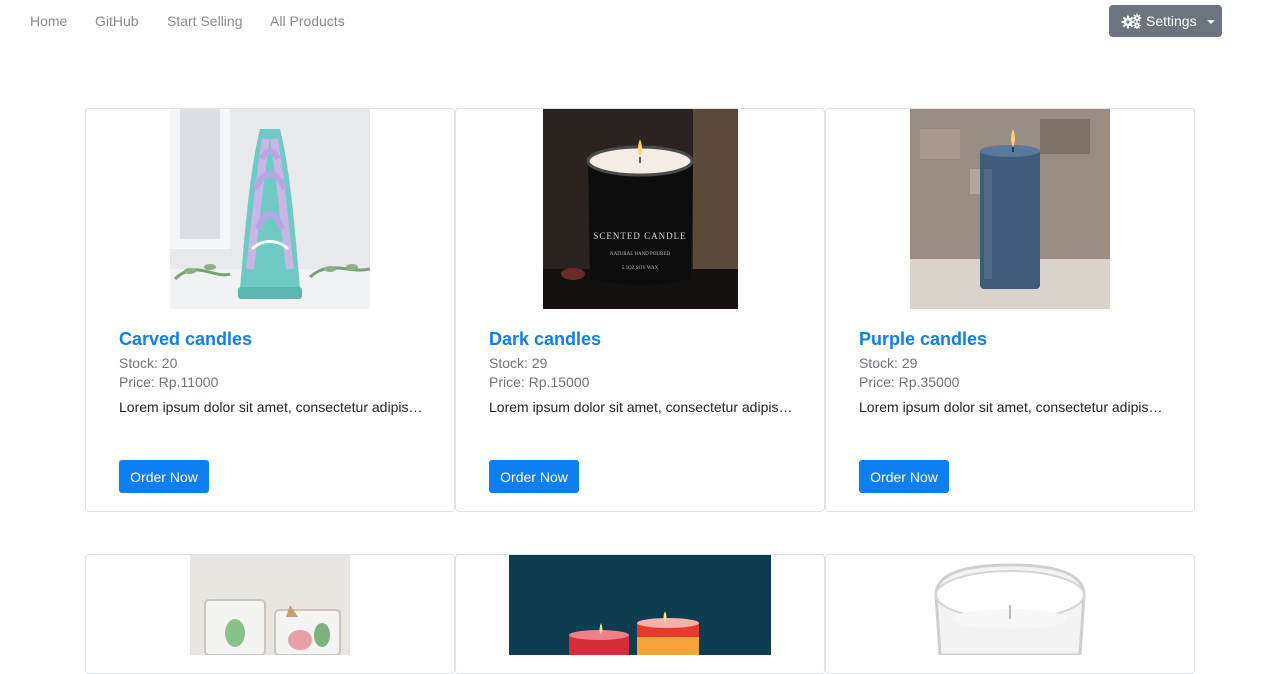  Describe the element at coordinates (148, 363) in the screenshot. I see `product-stock: Stock: 20` at that location.